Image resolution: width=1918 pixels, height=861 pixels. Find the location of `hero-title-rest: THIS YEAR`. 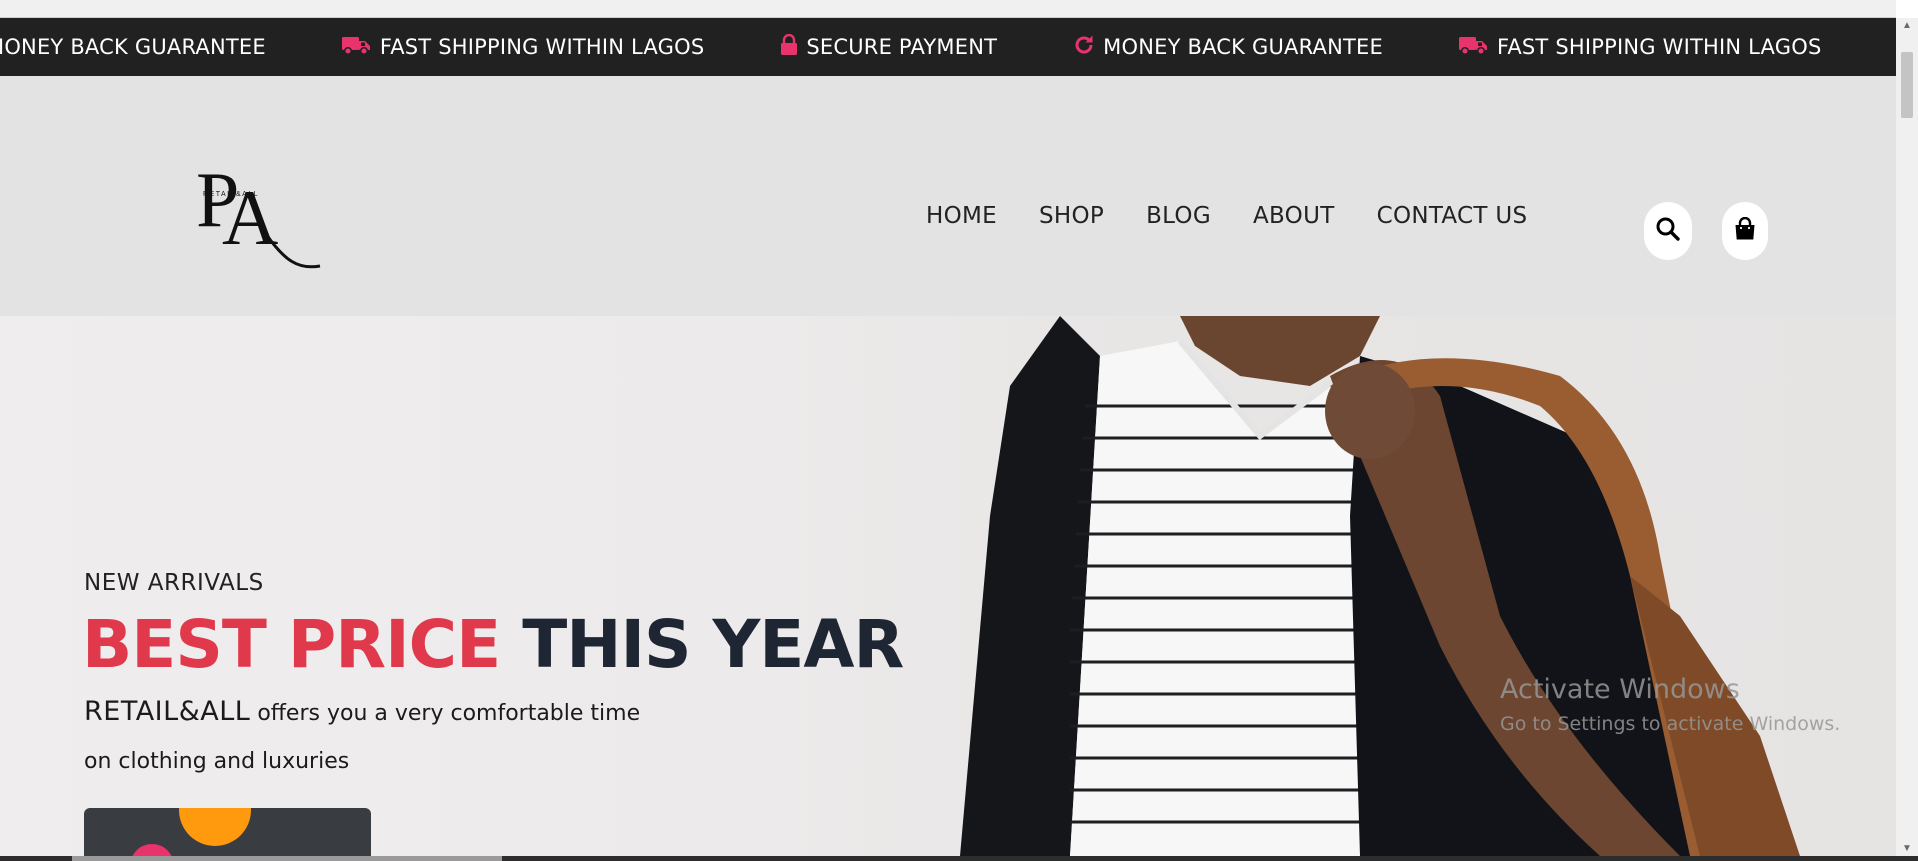

hero-title-rest: THIS YEAR is located at coordinates (713, 644).